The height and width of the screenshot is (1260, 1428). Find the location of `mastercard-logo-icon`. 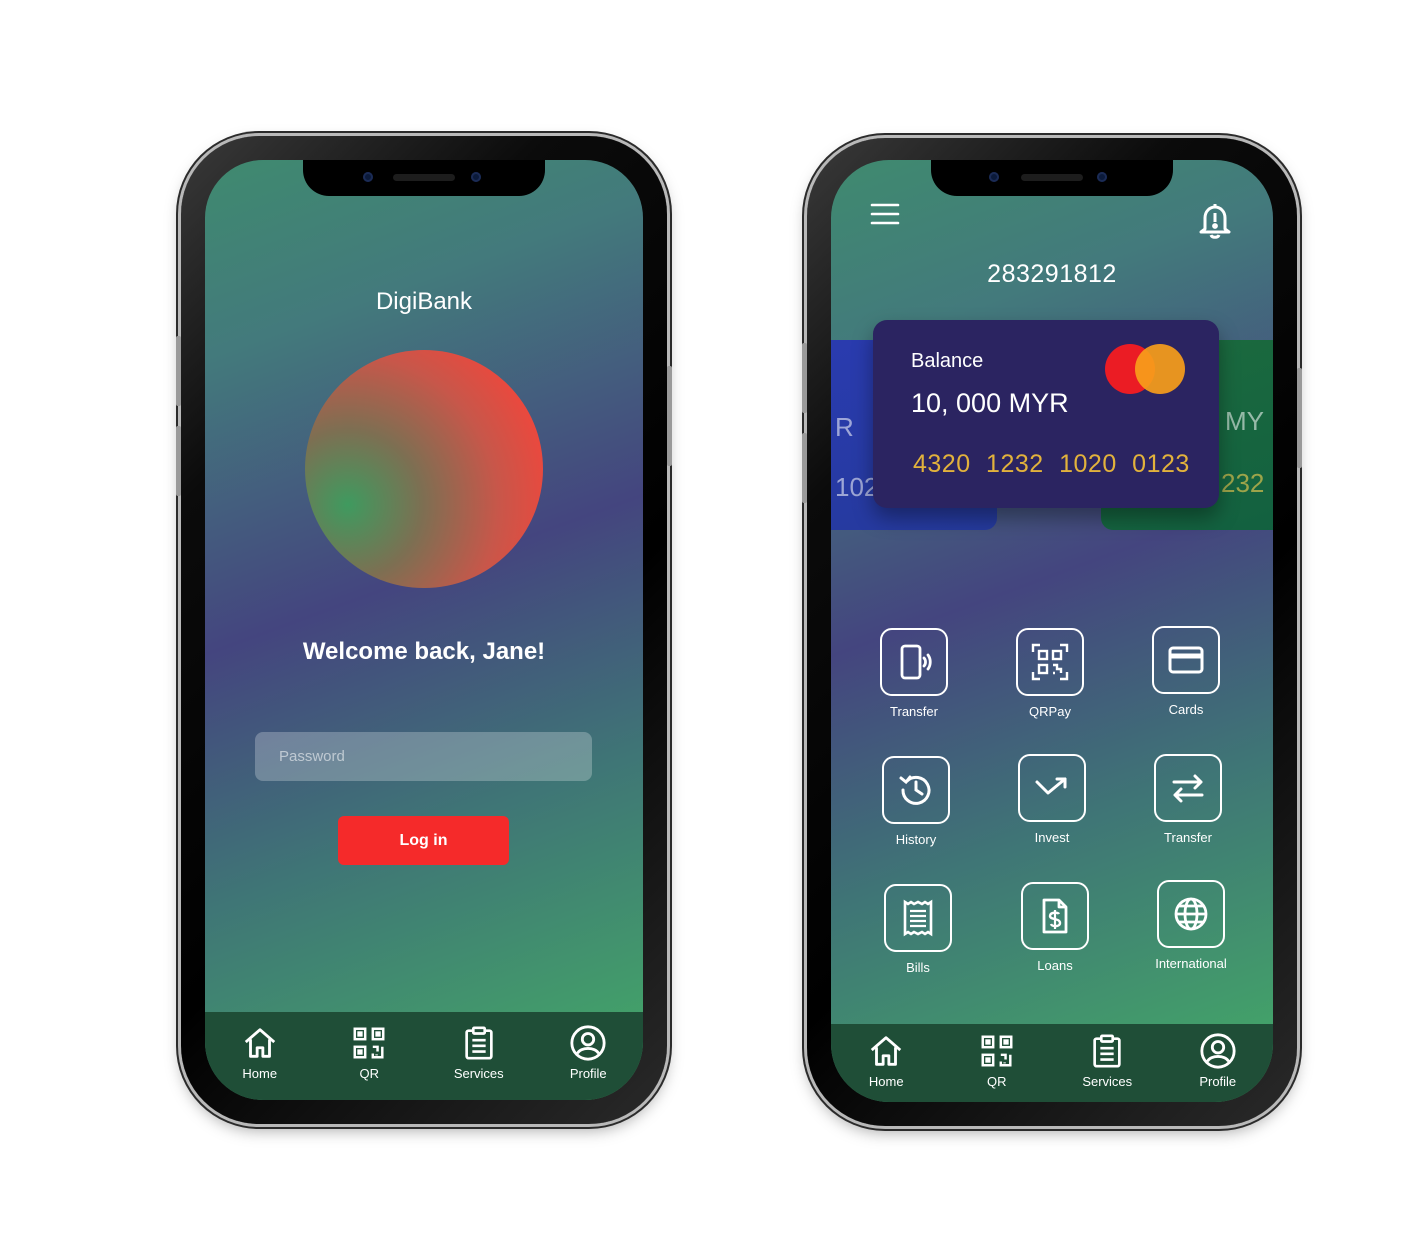

mastercard-logo-icon is located at coordinates (1145, 369).